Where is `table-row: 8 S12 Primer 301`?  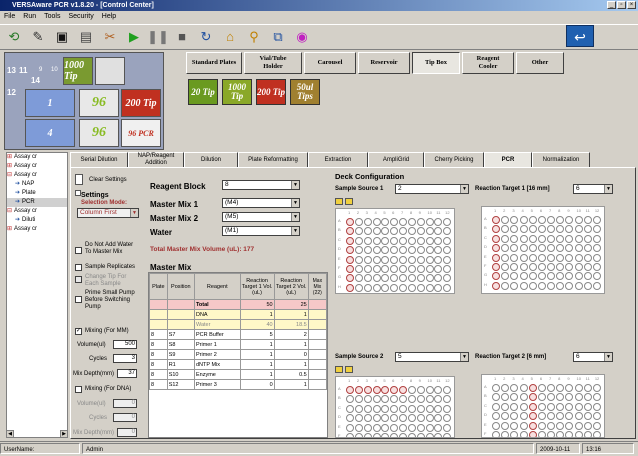
table-row: 8 S12 Primer 301 is located at coordinates (238, 384).